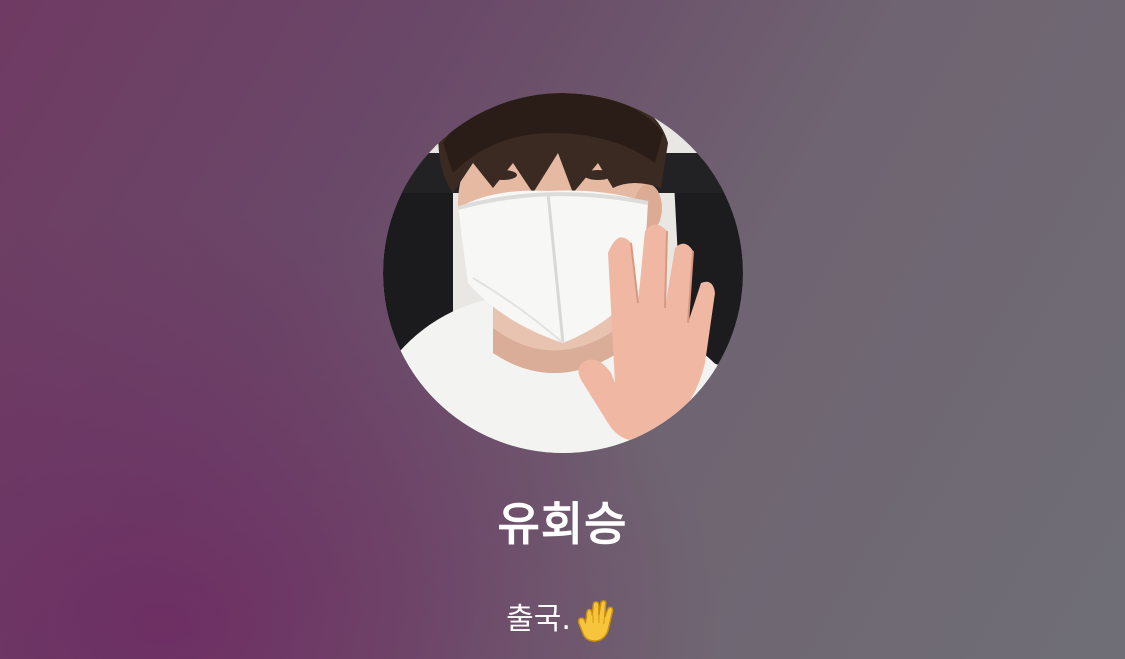 This screenshot has height=659, width=1125. What do you see at coordinates (596, 621) in the screenshot?
I see `raised-hand-icon` at bounding box center [596, 621].